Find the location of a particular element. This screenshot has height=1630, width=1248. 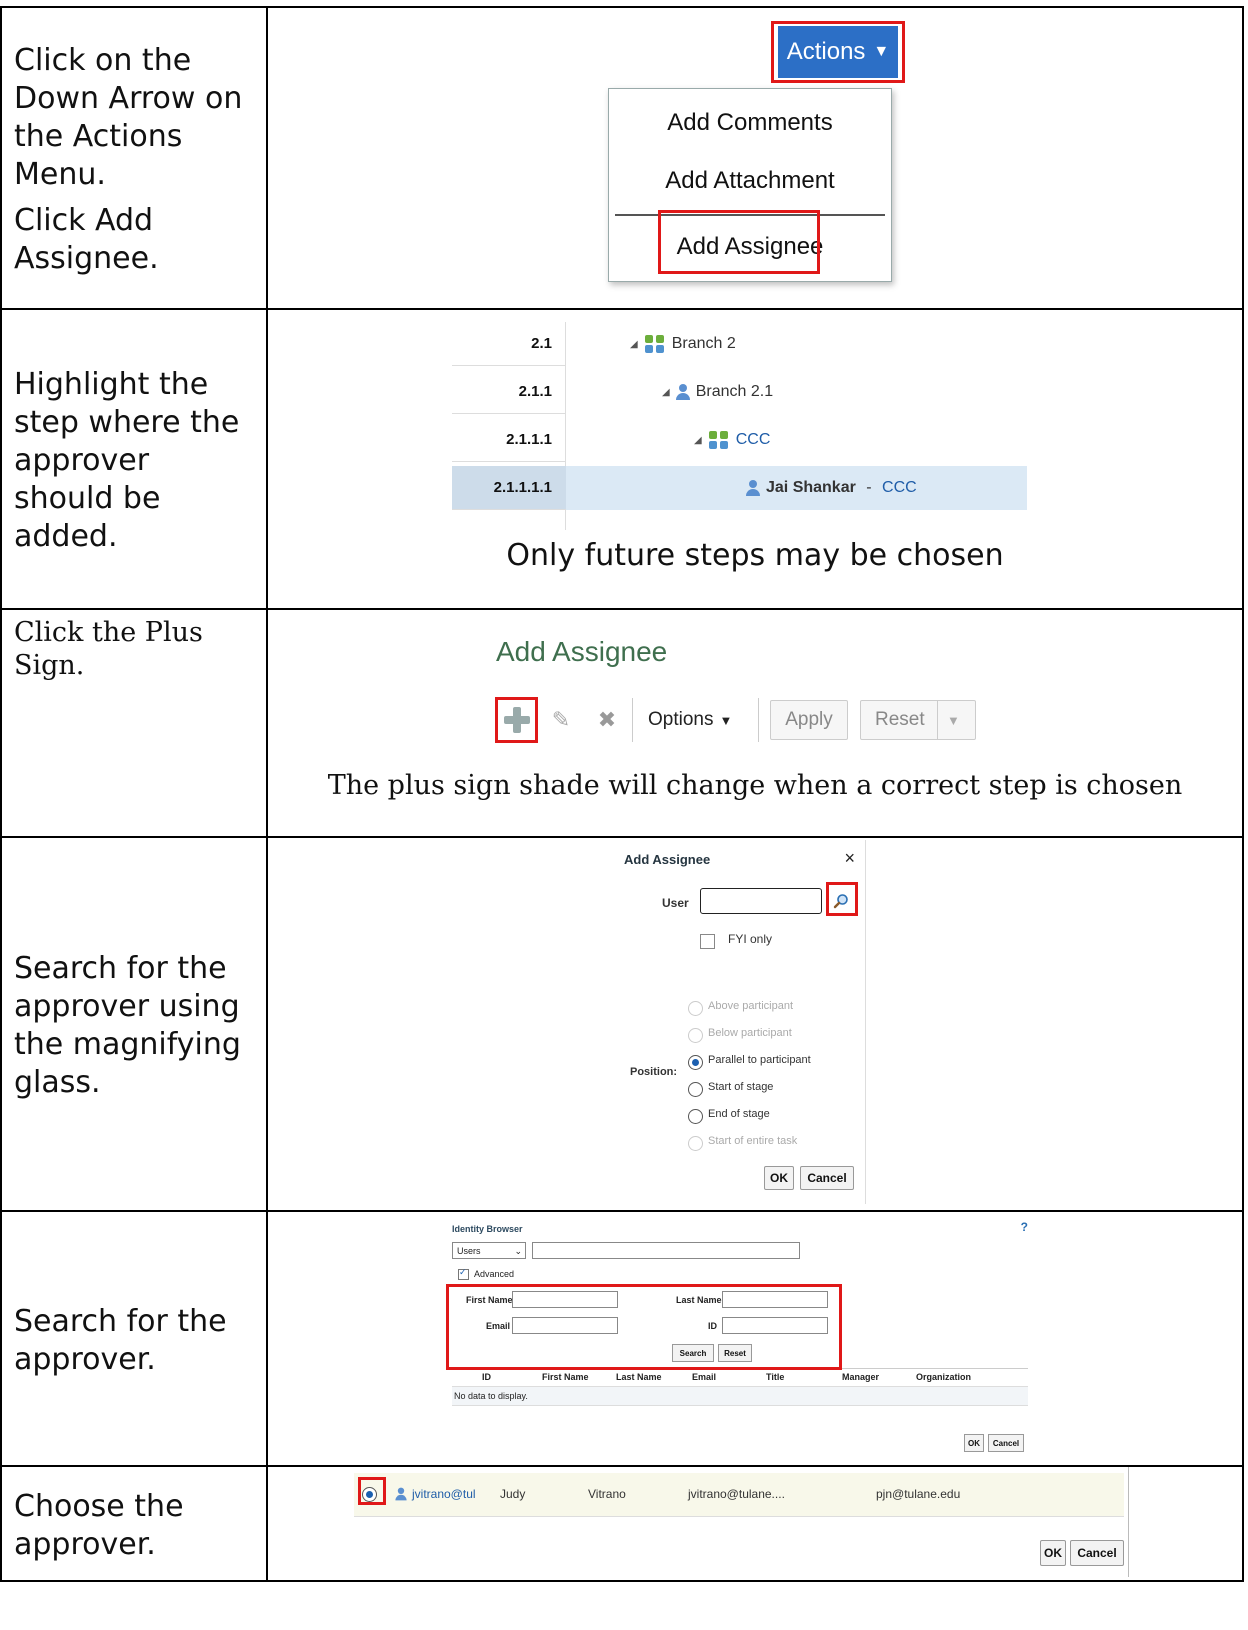

radio-end-of-stage is located at coordinates (695, 1116).